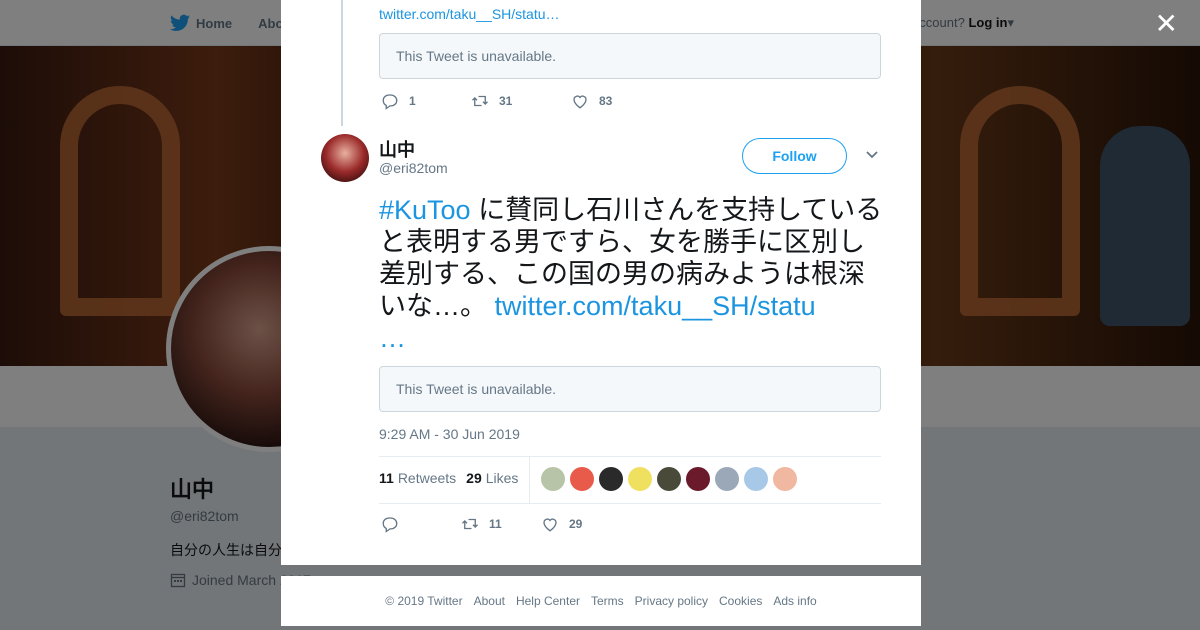 The width and height of the screenshot is (1200, 630). Describe the element at coordinates (607, 601) in the screenshot. I see `footer-terms-link: Terms` at that location.